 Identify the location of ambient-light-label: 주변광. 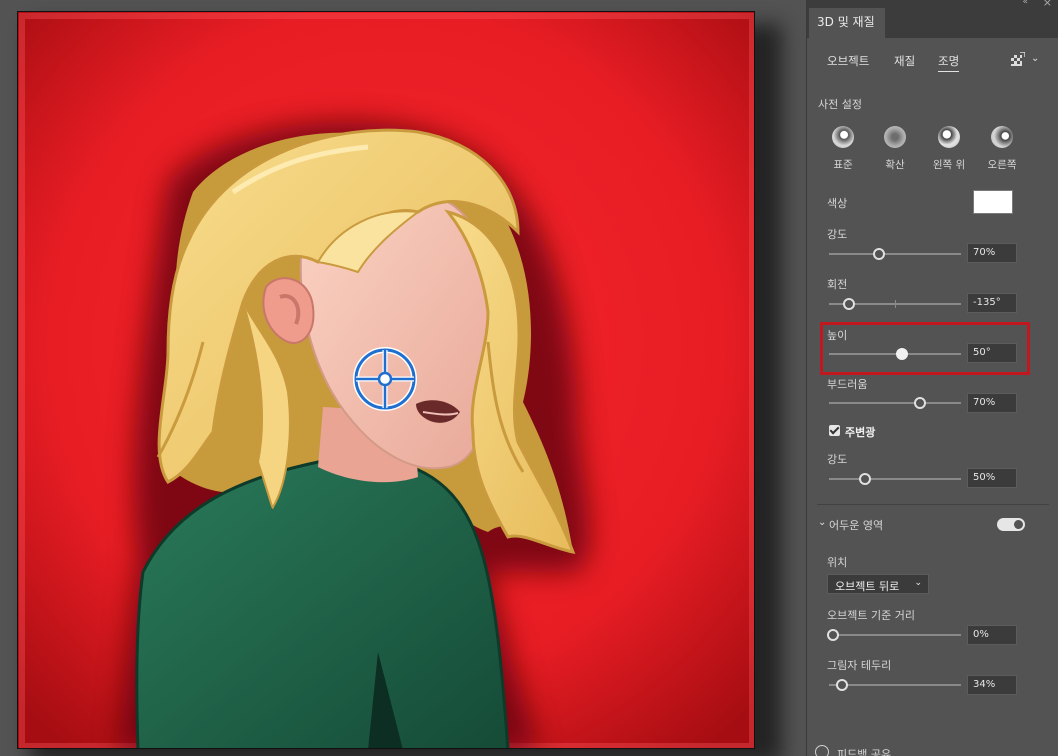
(860, 432).